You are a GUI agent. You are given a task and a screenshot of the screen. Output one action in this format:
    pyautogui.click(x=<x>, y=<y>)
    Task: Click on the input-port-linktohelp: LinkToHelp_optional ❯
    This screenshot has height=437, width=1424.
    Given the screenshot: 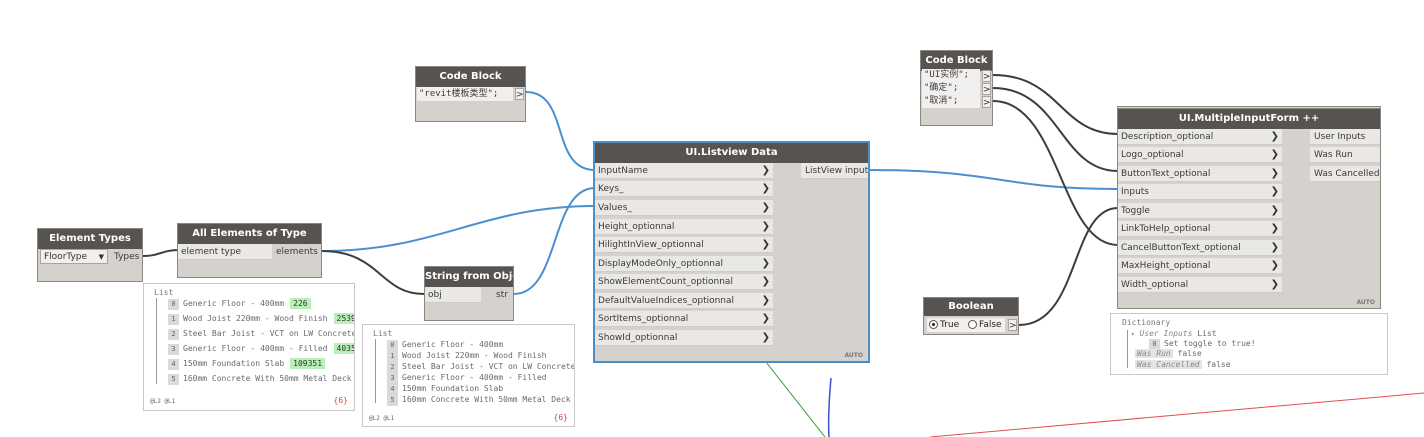 What is the action you would take?
    pyautogui.click(x=1200, y=229)
    